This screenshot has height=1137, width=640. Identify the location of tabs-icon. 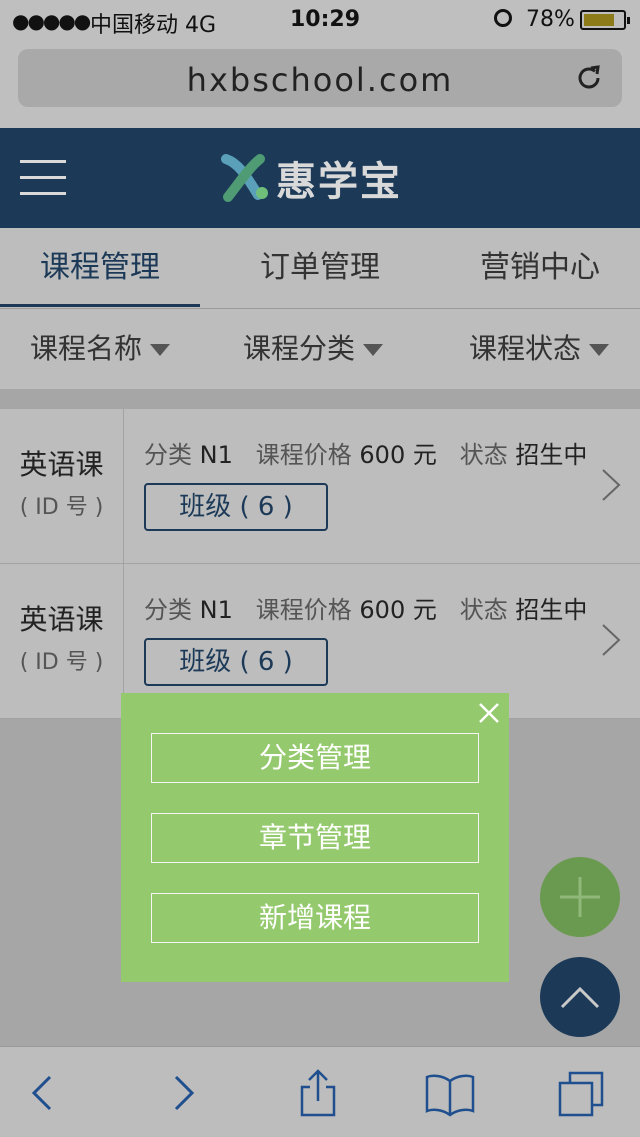
(582, 1093).